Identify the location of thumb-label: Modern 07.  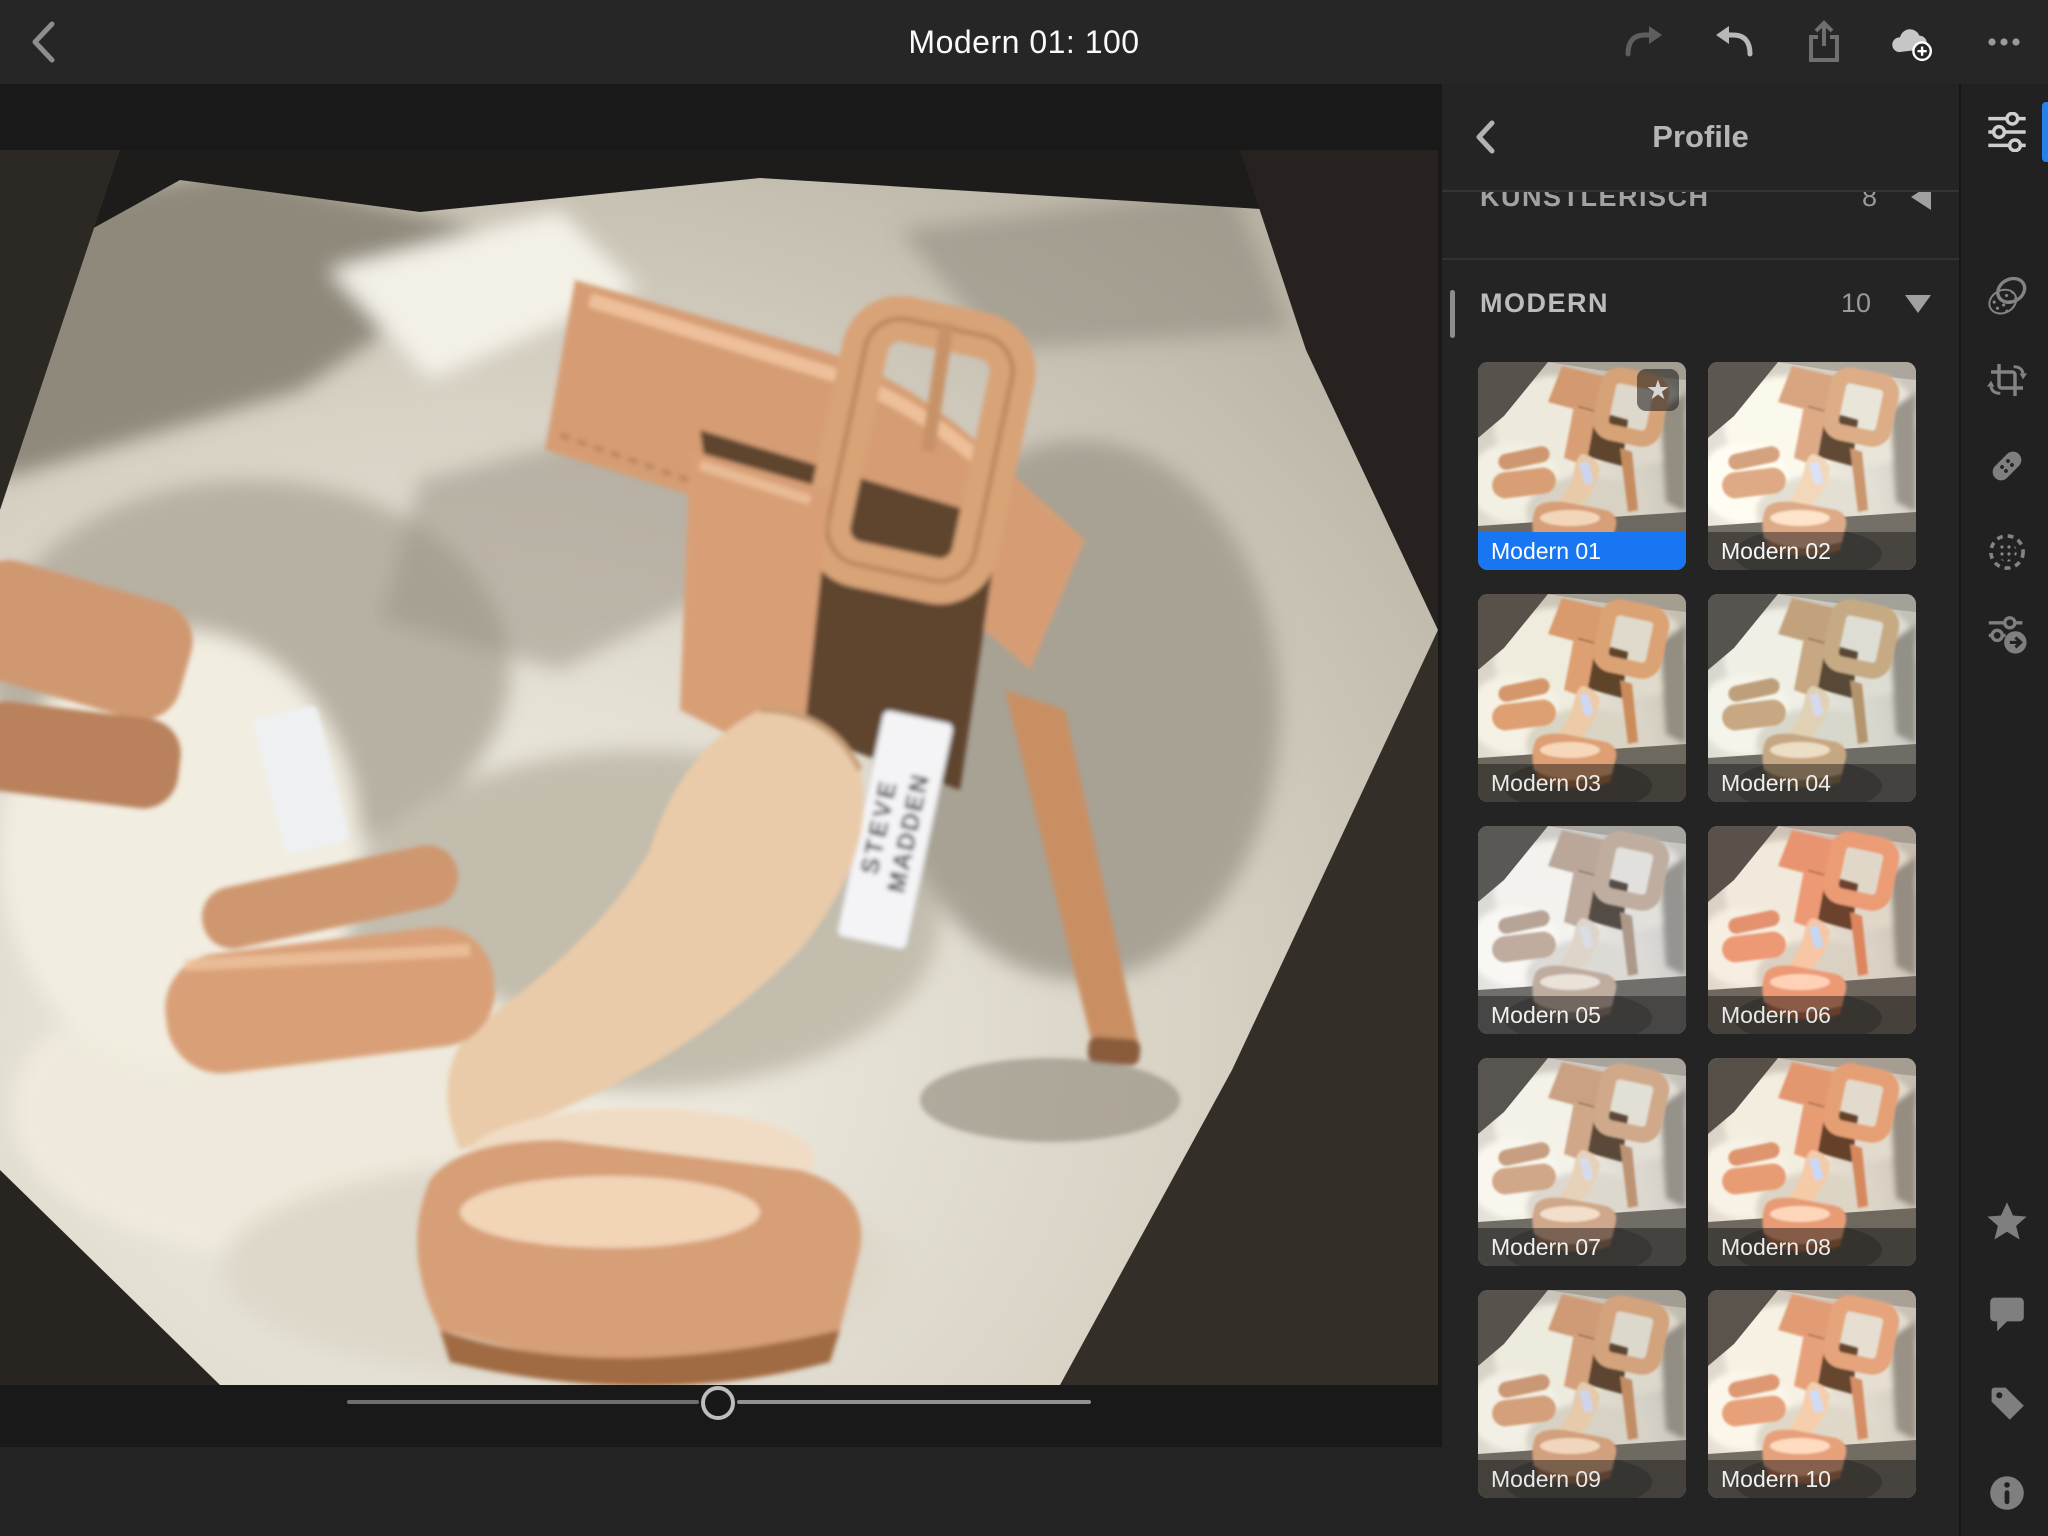
(1582, 1247).